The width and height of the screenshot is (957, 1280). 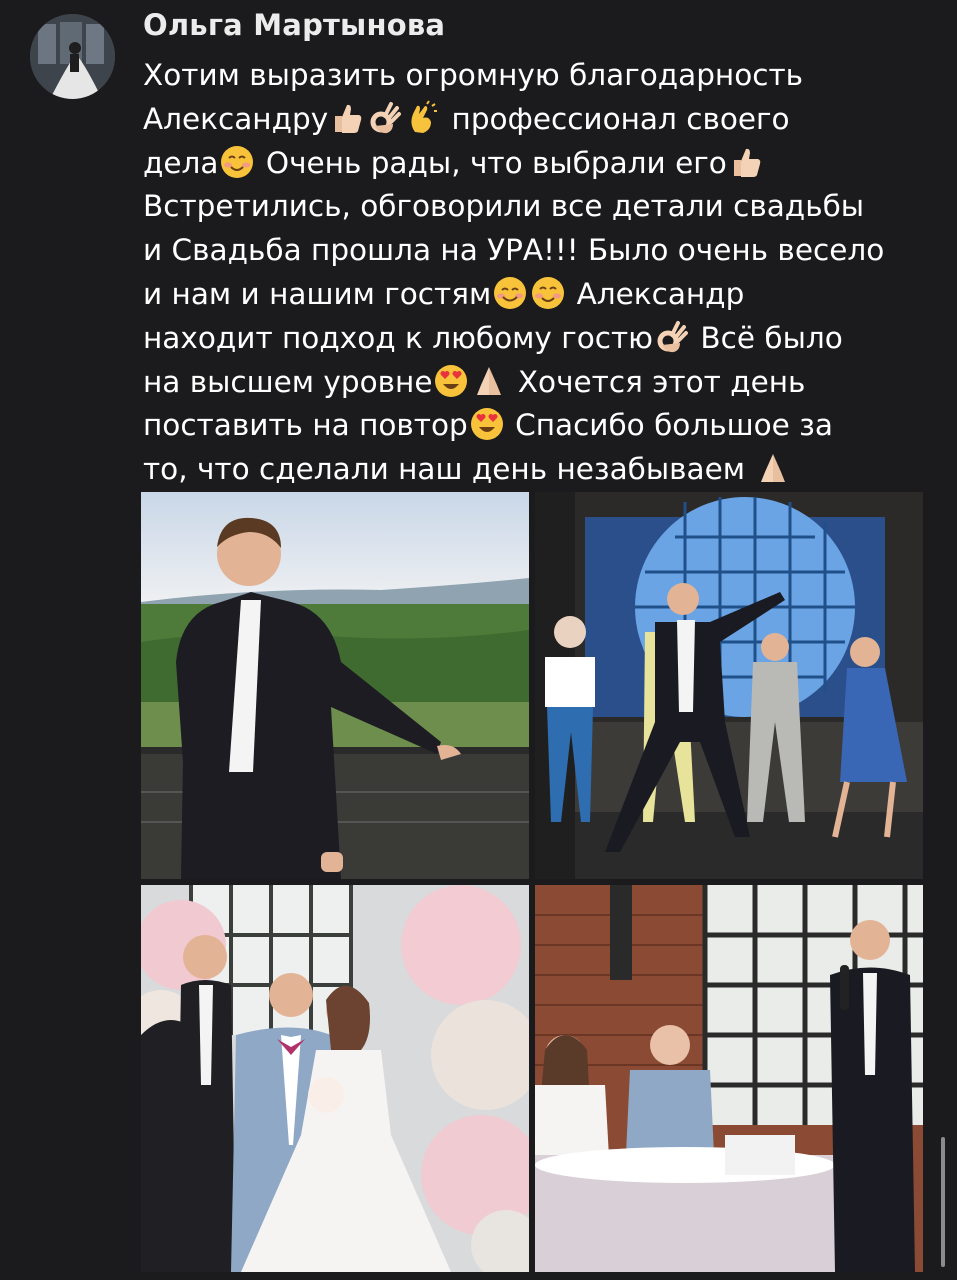 I want to click on message-text-segment: поставить на повтор, so click(x=305, y=425).